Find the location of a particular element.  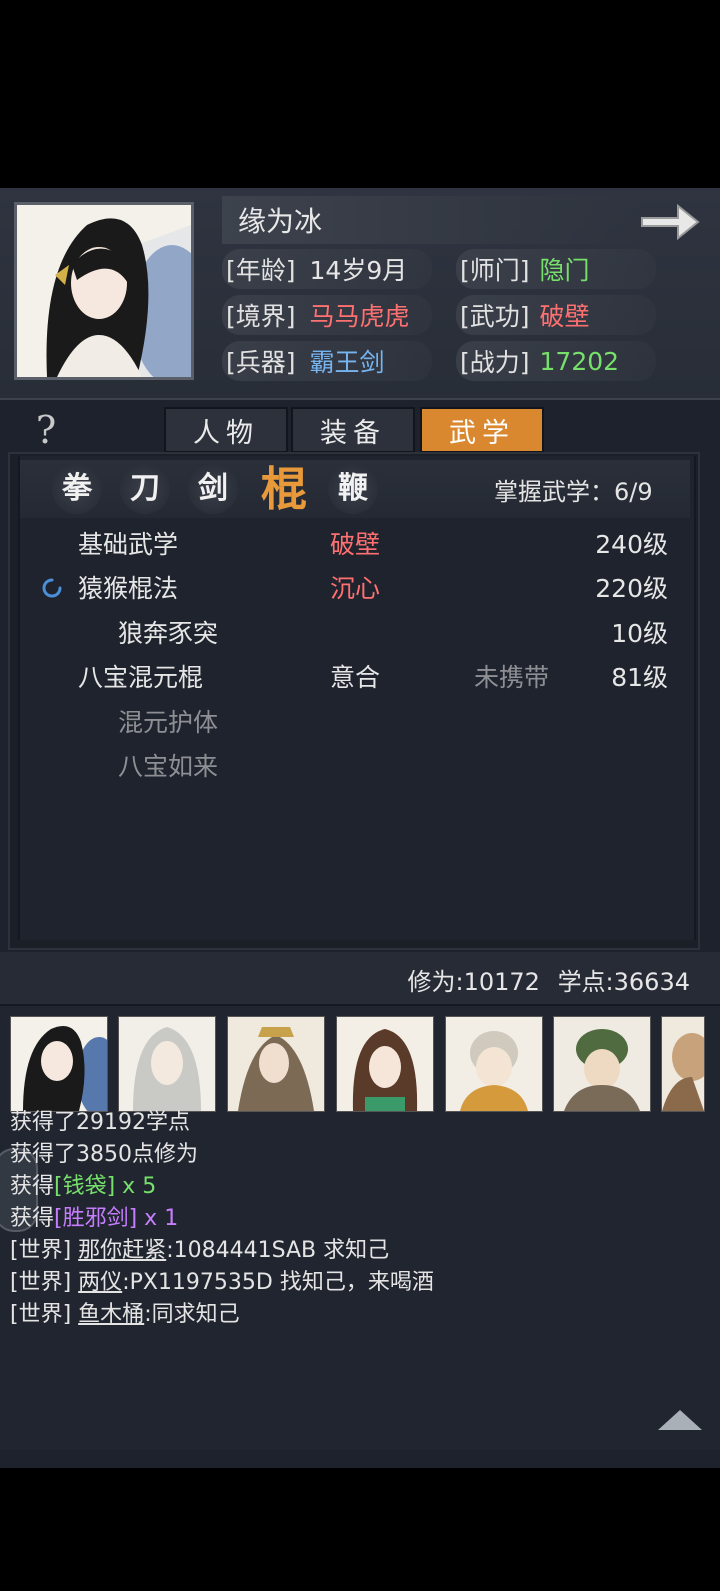

category-saber: 刀 is located at coordinates (145, 489).